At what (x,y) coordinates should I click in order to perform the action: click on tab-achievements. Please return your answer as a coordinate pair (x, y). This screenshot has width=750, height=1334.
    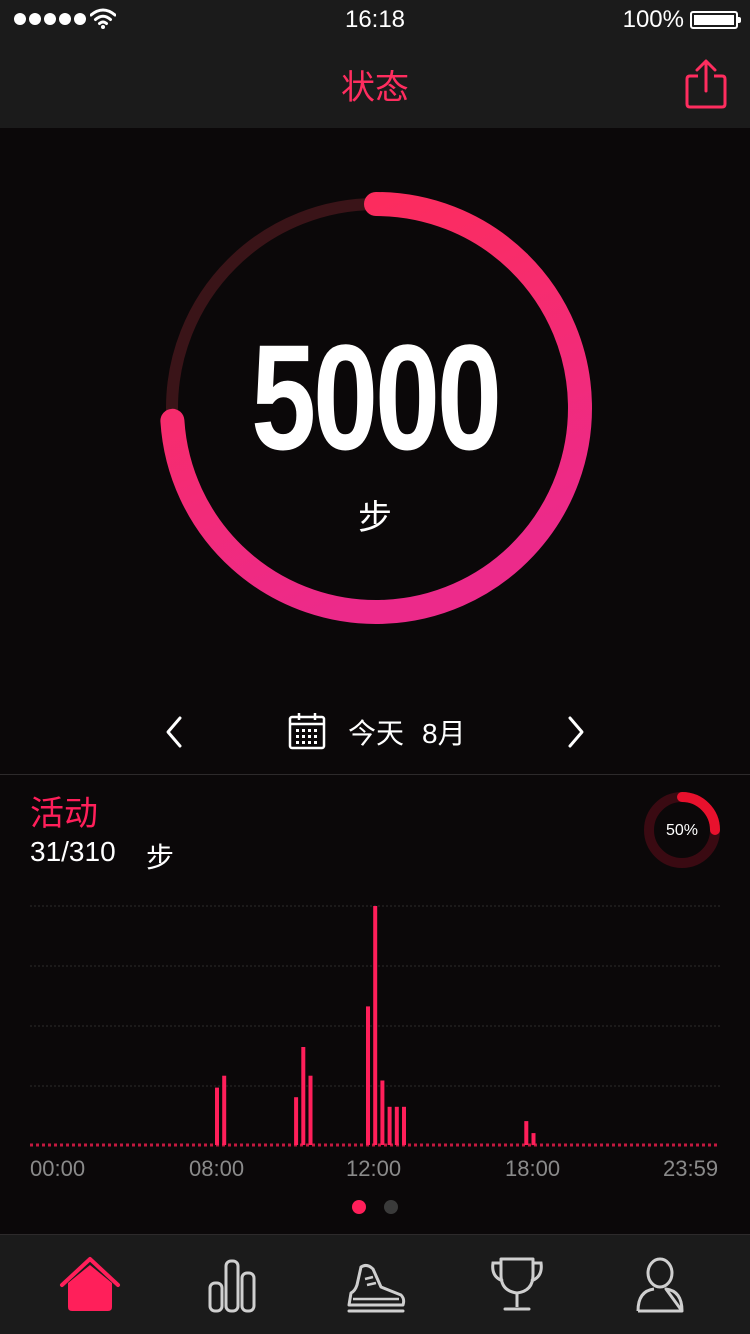
    Looking at the image, I should click on (517, 1285).